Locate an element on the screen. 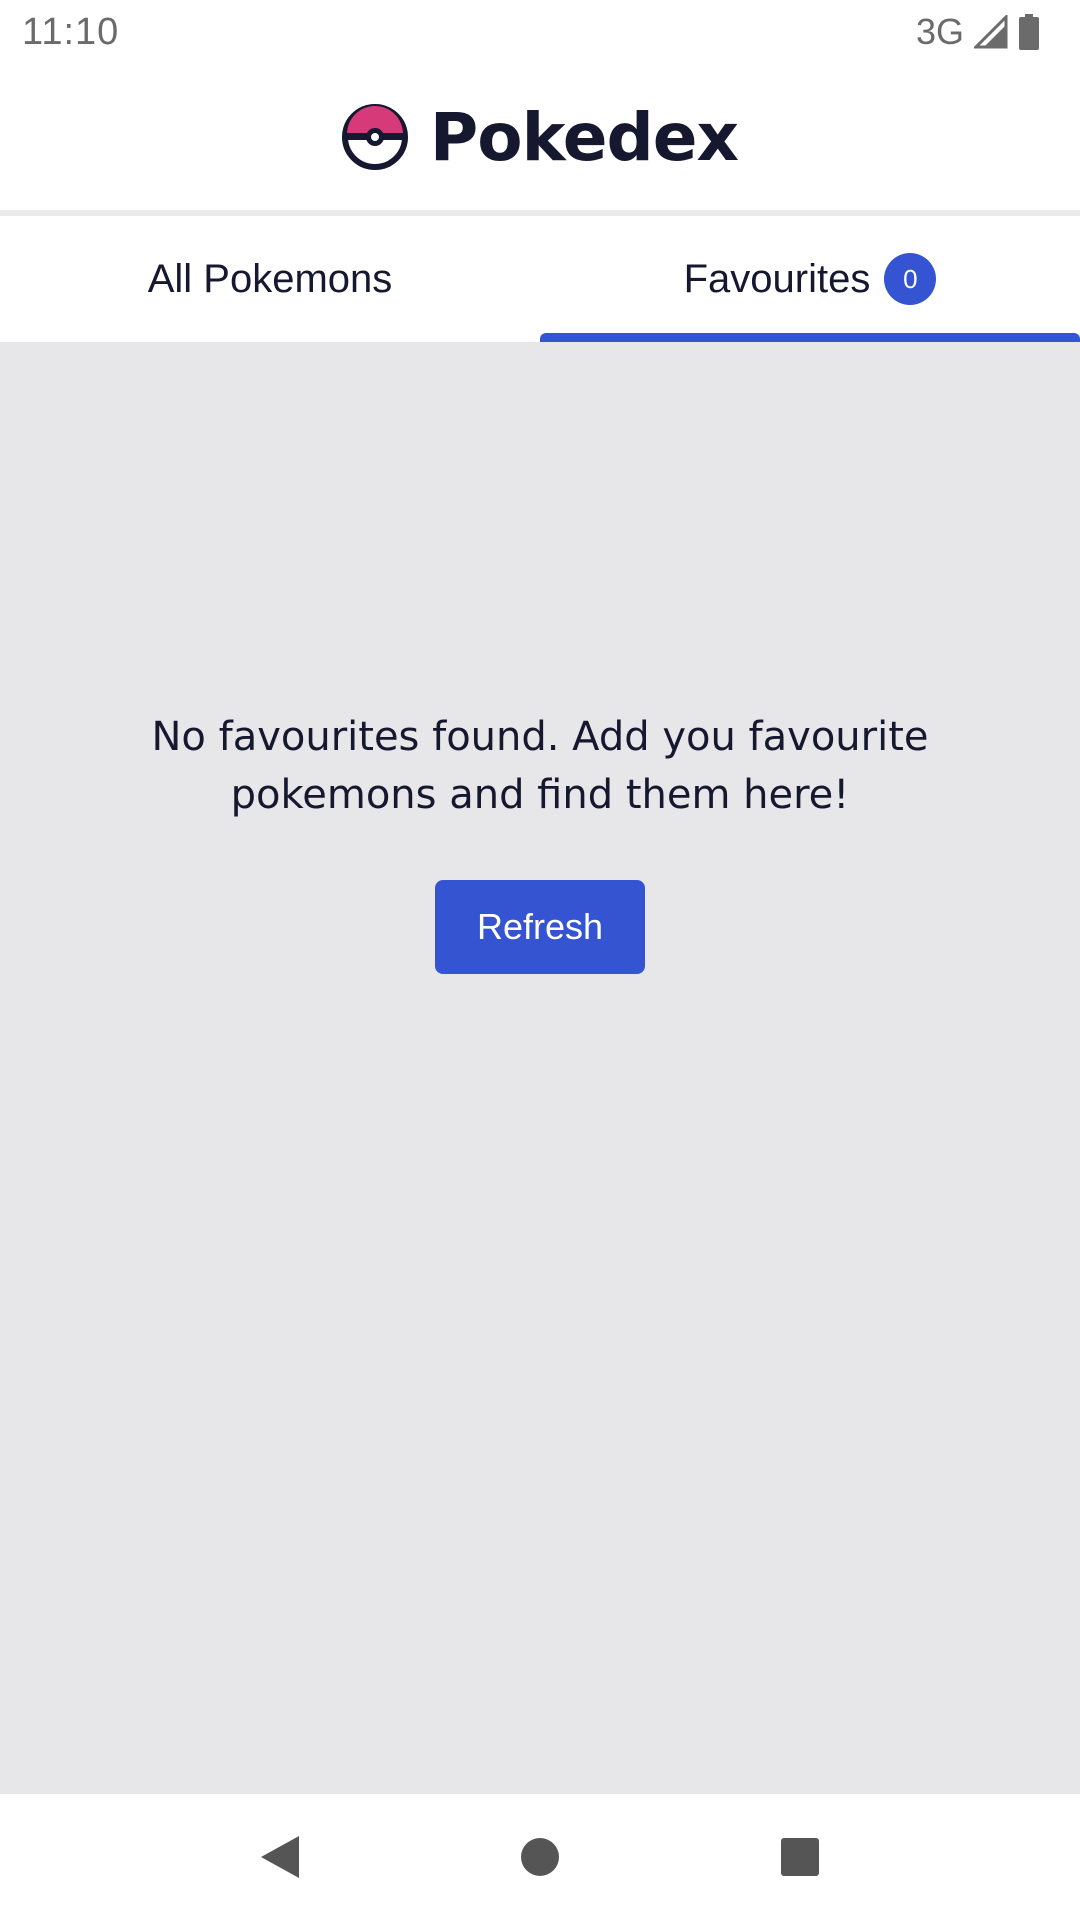  home-icon is located at coordinates (540, 1857).